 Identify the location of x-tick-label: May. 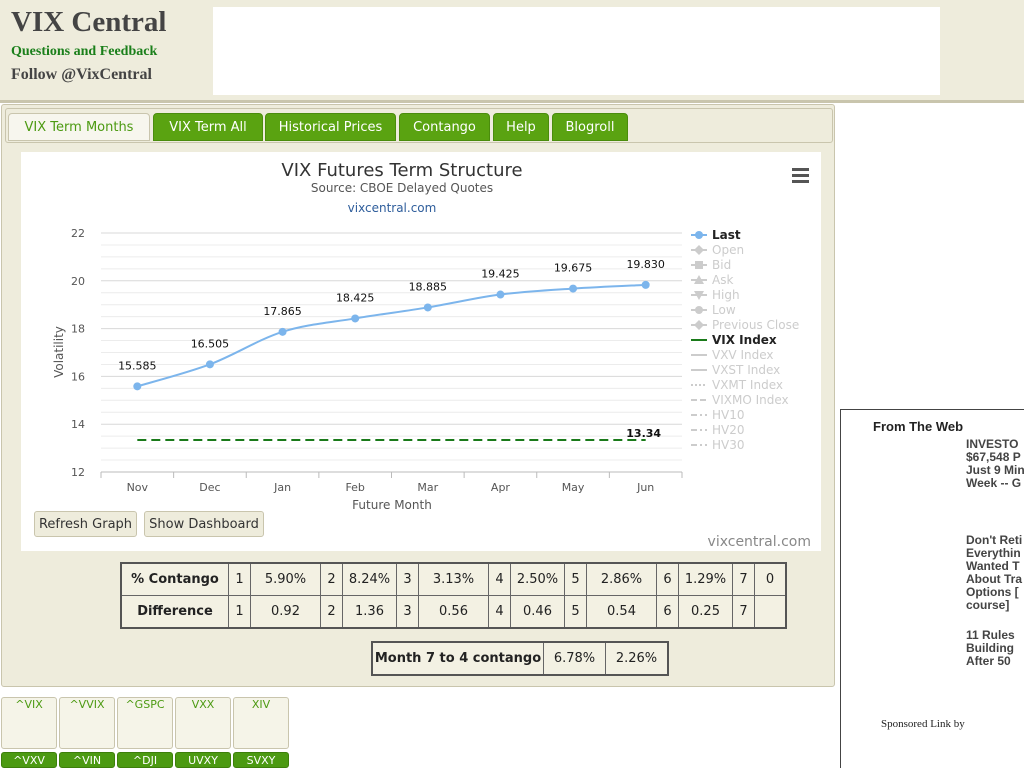
(573, 487).